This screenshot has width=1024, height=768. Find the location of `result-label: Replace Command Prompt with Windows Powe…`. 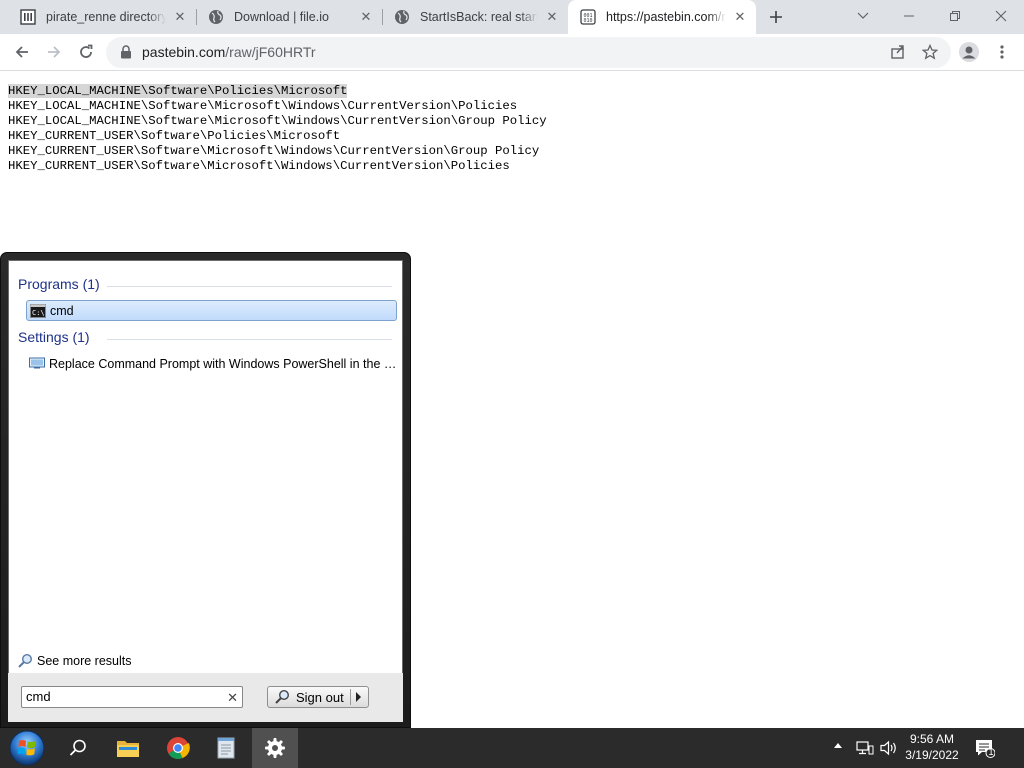

result-label: Replace Command Prompt with Windows Powe… is located at coordinates (223, 363).